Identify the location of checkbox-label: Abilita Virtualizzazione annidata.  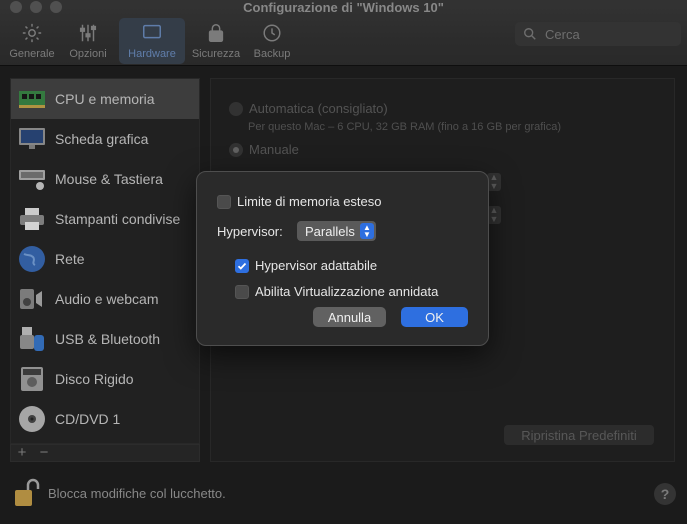
(347, 291).